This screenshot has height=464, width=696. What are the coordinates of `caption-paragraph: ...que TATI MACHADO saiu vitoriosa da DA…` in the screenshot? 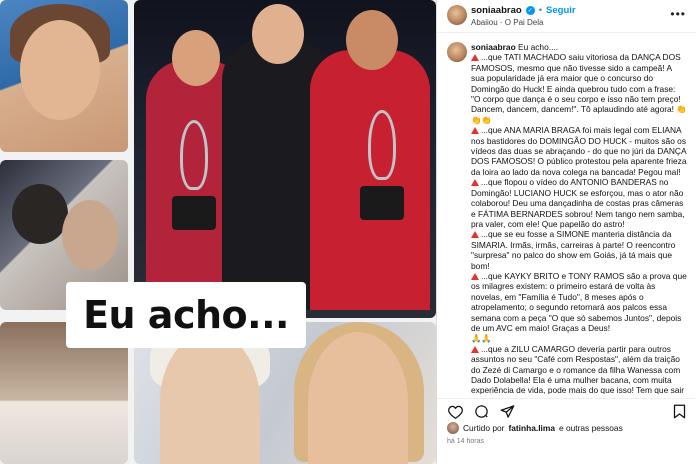 It's located at (579, 88).